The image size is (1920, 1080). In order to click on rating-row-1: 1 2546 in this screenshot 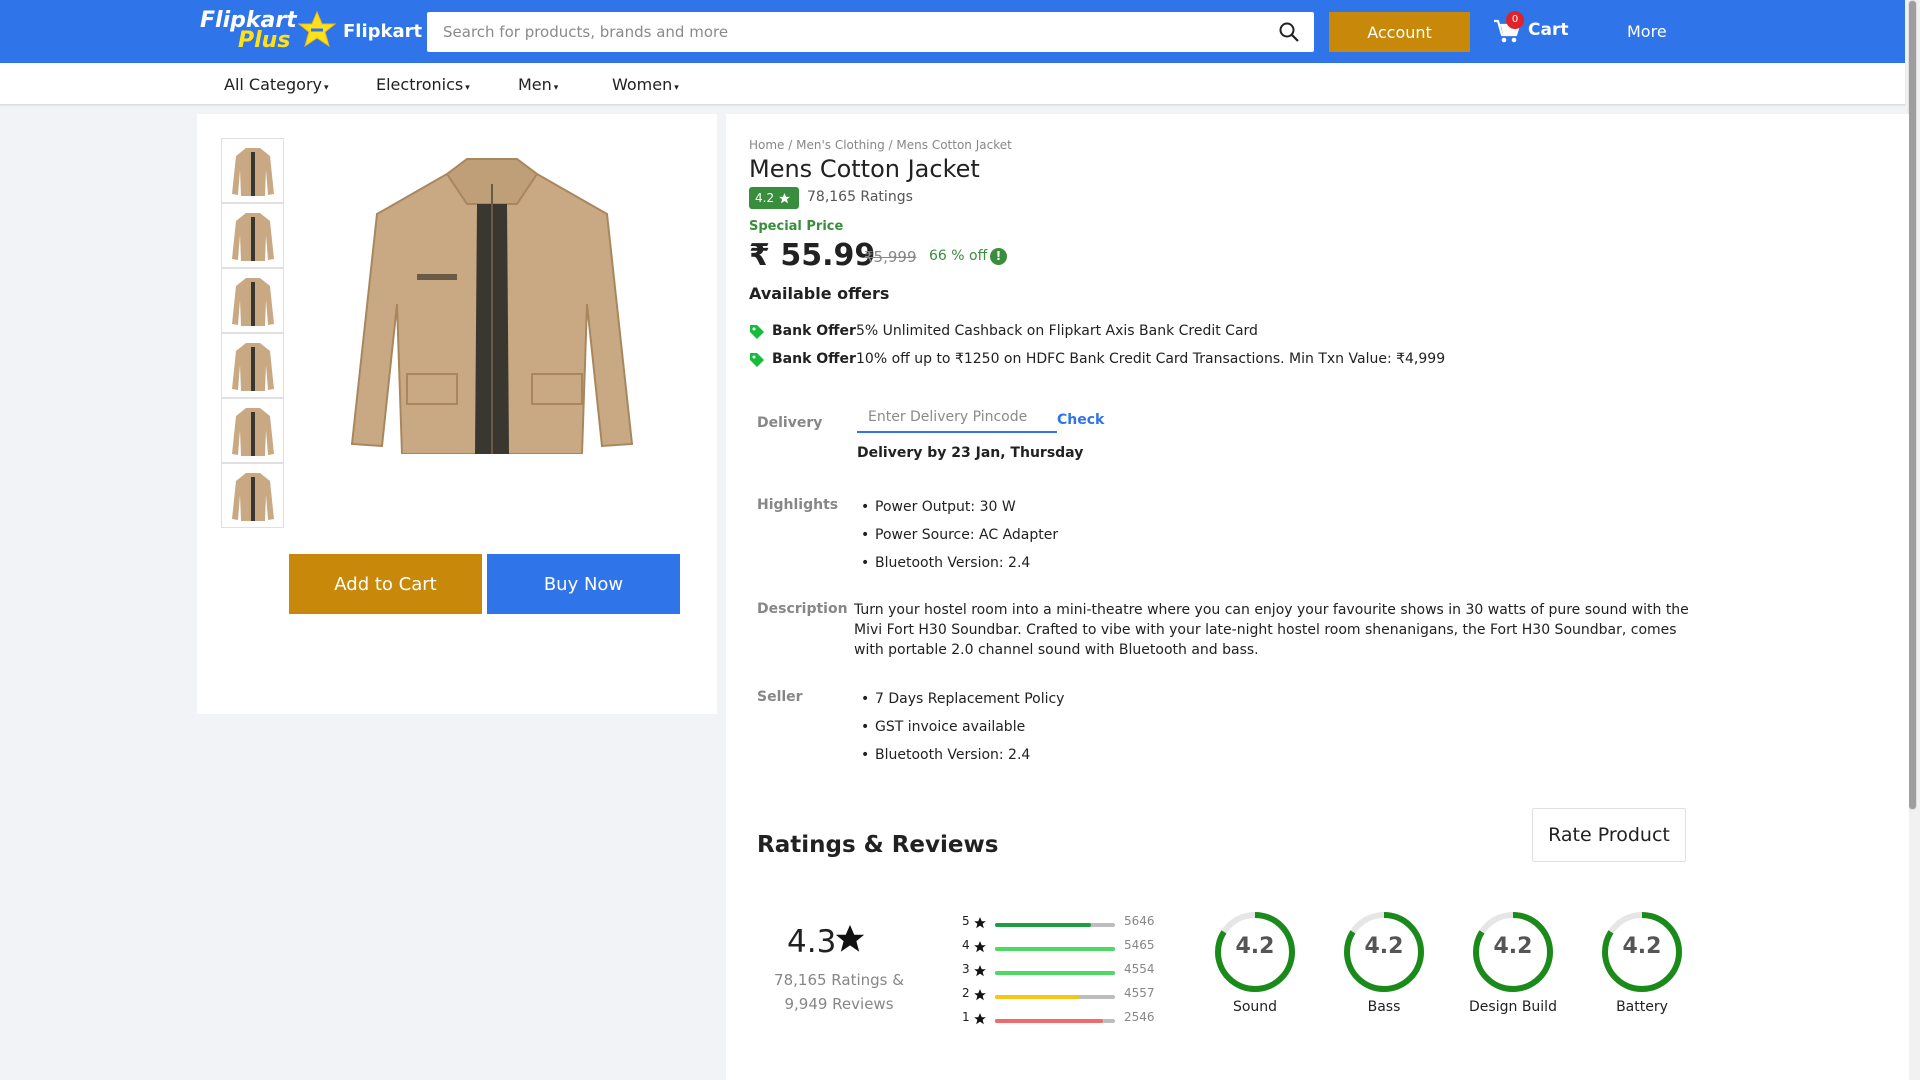, I will do `click(1058, 1020)`.